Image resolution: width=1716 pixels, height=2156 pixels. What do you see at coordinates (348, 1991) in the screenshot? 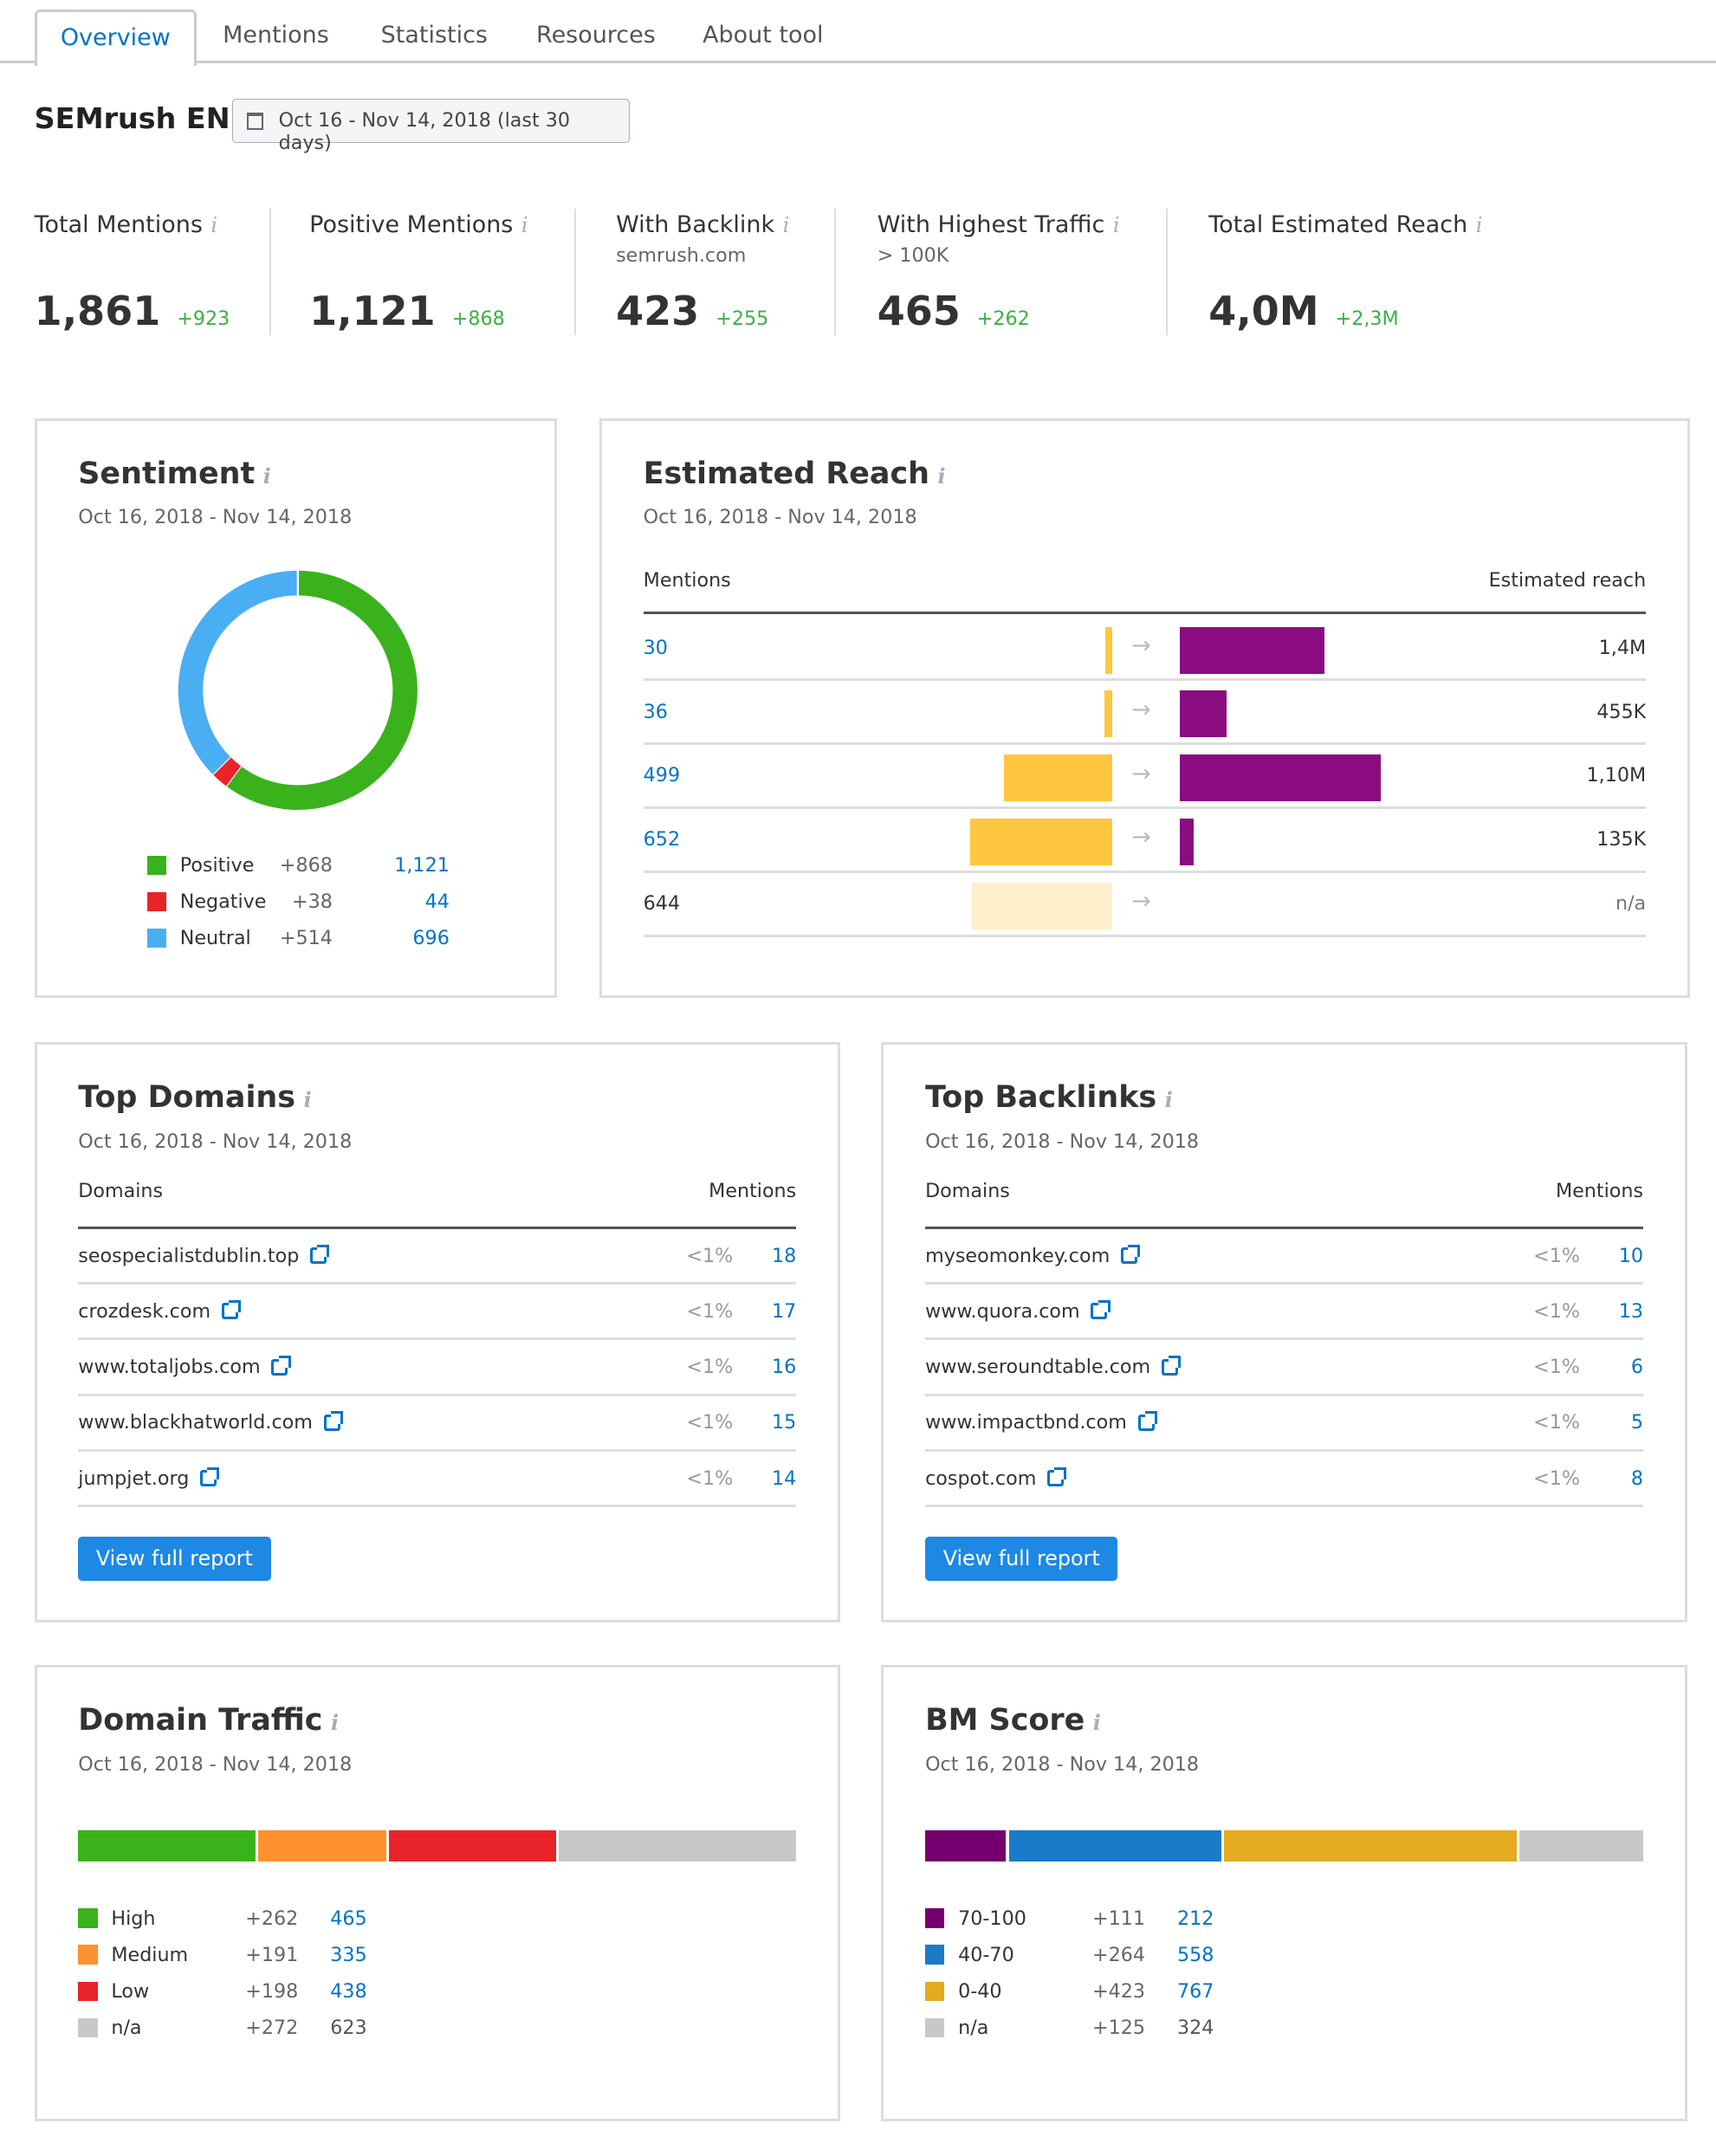
I see `legend-value: 438` at bounding box center [348, 1991].